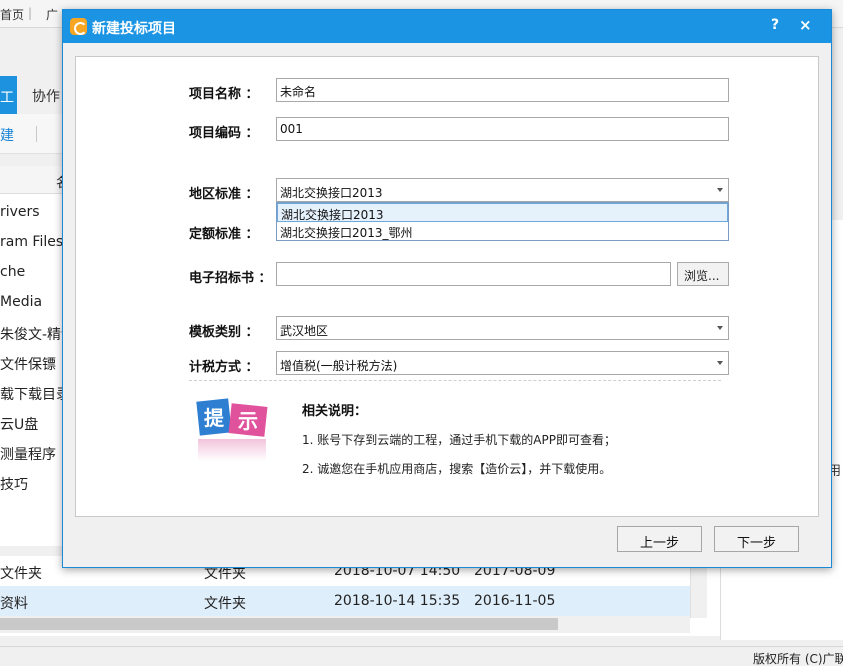  I want to click on list-item: rivers, so click(31, 212).